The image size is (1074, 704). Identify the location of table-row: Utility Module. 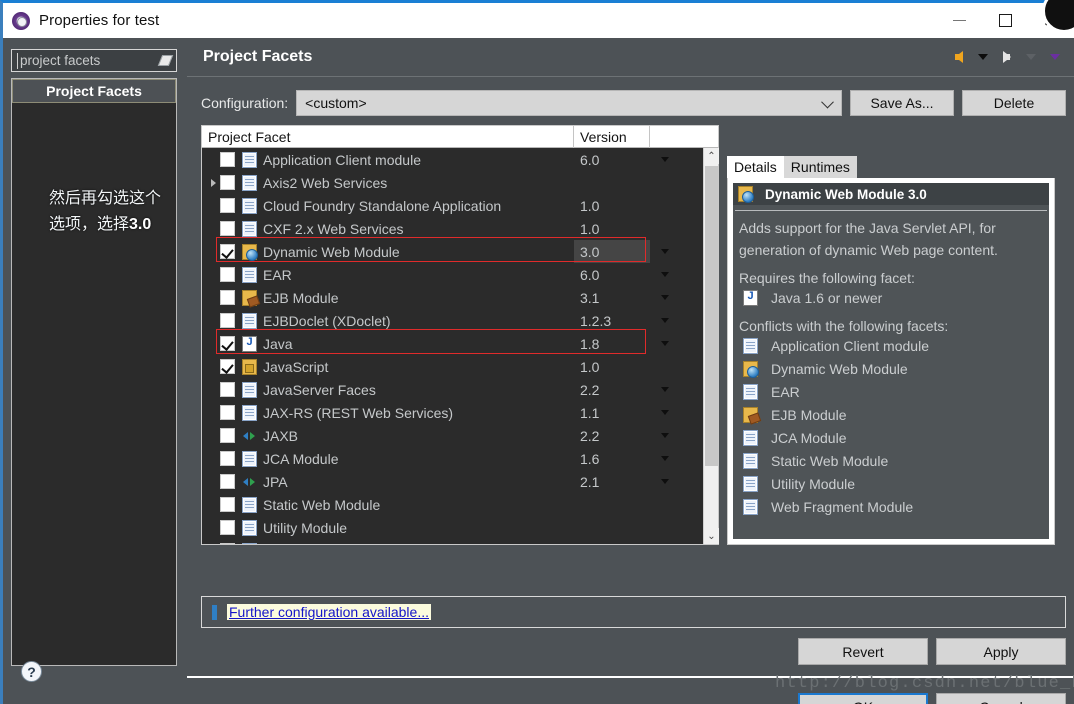
(460, 527).